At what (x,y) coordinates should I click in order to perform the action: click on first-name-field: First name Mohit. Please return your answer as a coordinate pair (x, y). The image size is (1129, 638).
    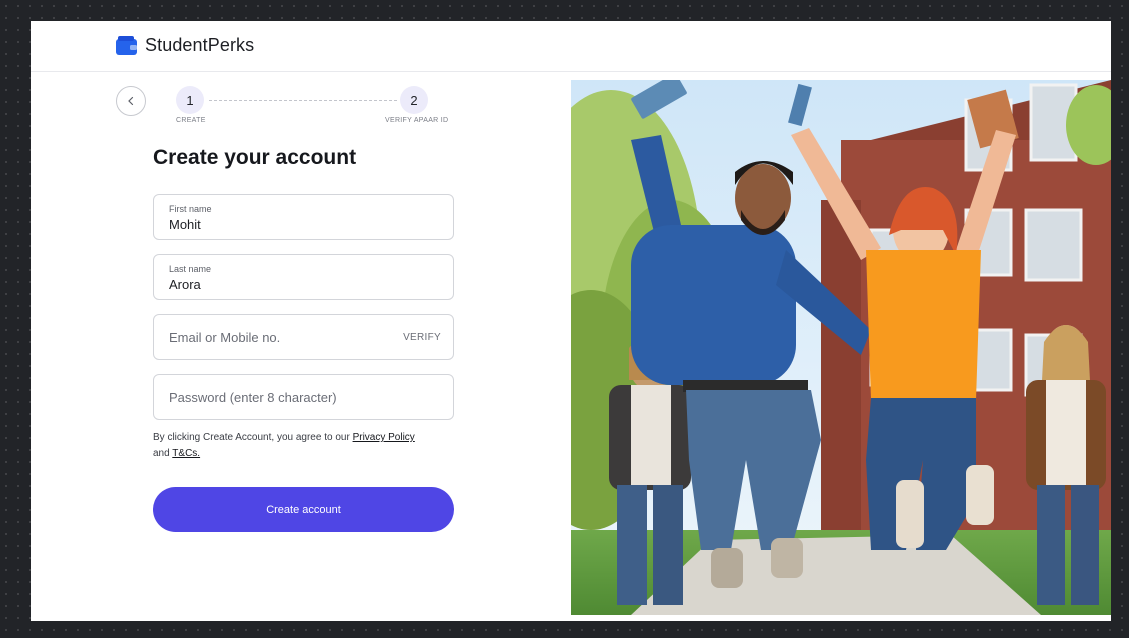
    Looking at the image, I should click on (303, 217).